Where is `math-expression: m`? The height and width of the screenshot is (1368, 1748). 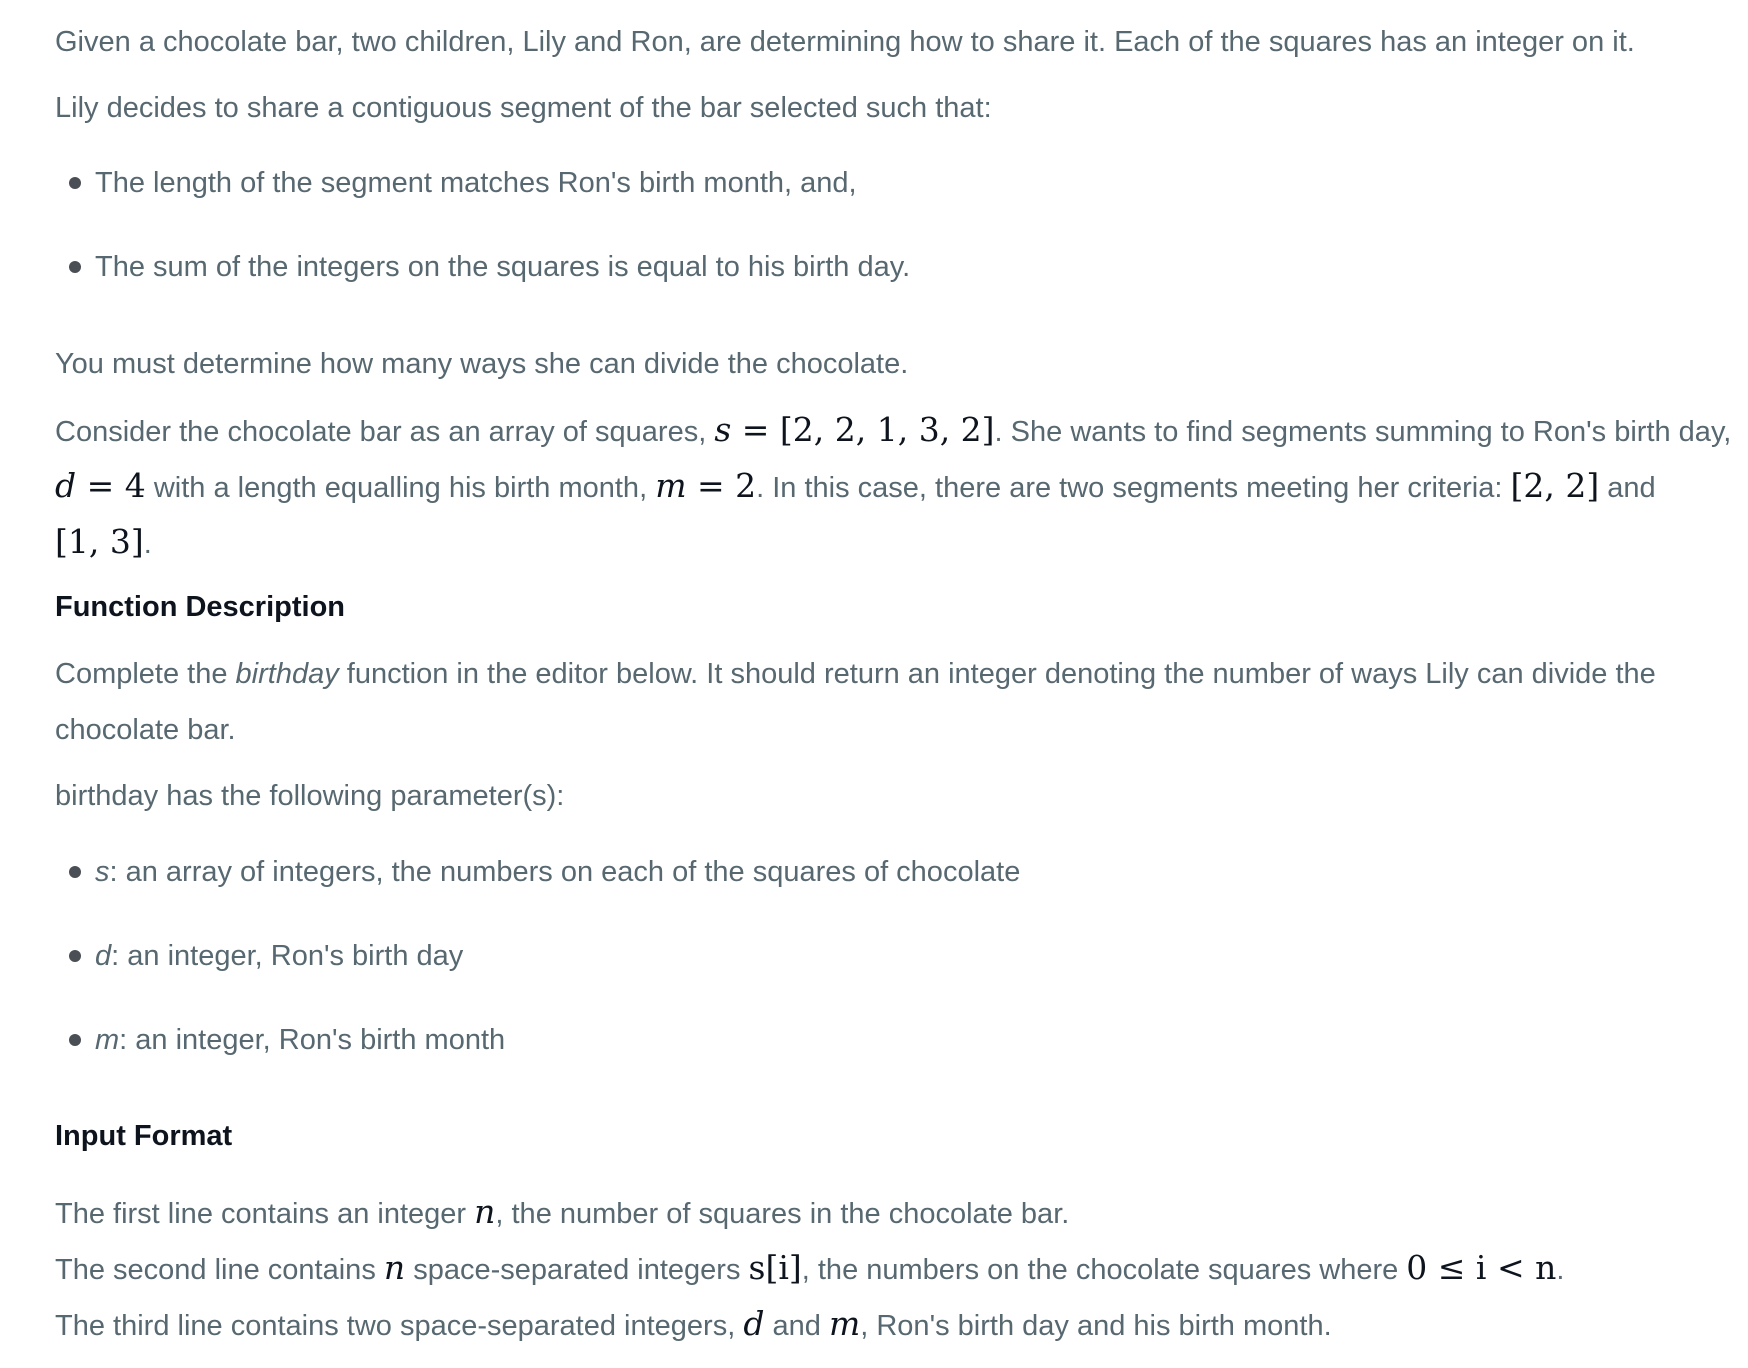
math-expression: m is located at coordinates (844, 1323).